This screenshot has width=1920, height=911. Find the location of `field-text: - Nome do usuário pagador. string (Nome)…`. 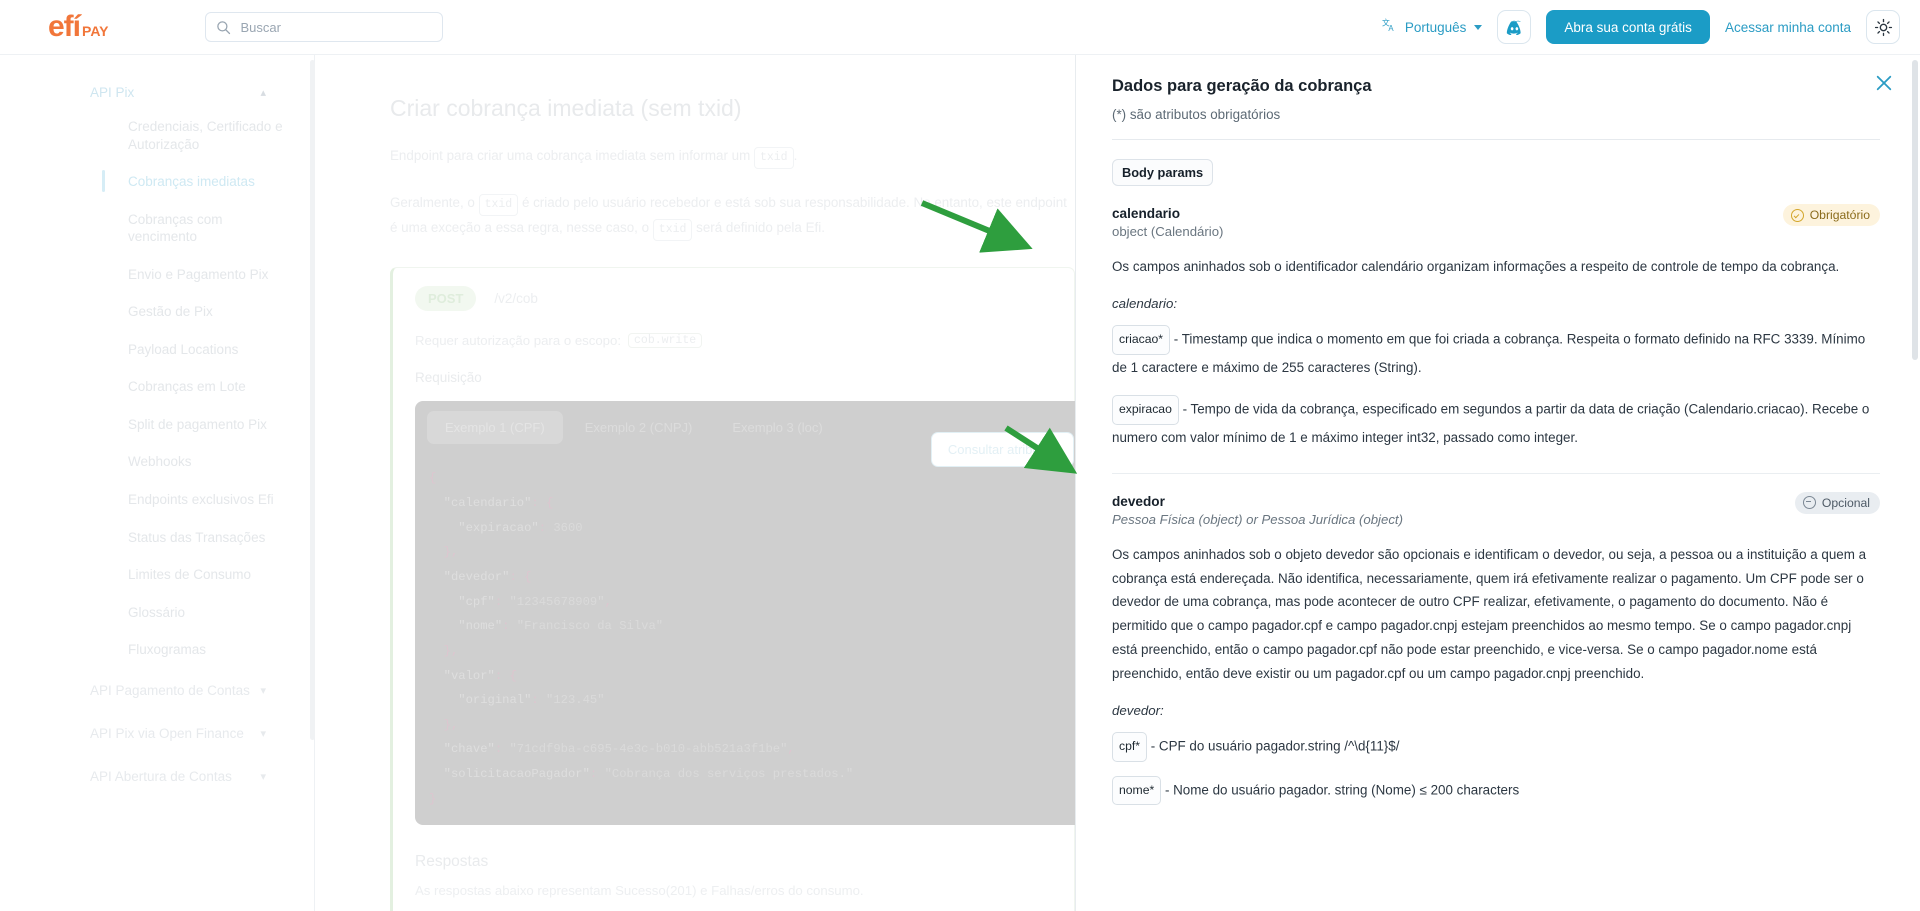

field-text: - Nome do usuário pagador. string (Nome)… is located at coordinates (1340, 790).